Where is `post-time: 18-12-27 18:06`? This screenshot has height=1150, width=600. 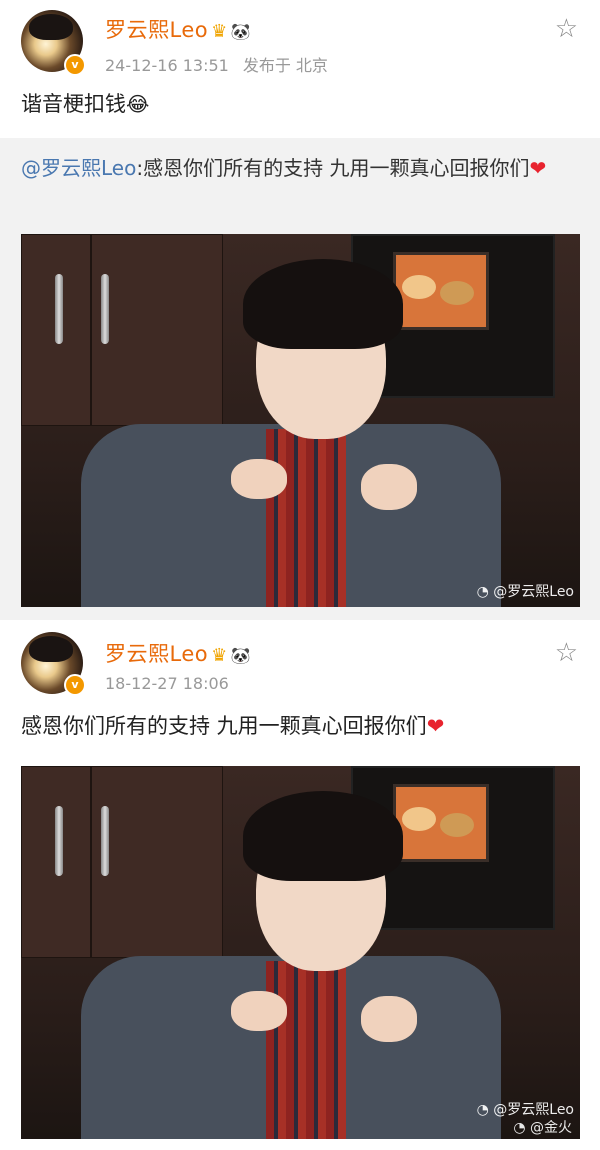
post-time: 18-12-27 18:06 is located at coordinates (167, 683).